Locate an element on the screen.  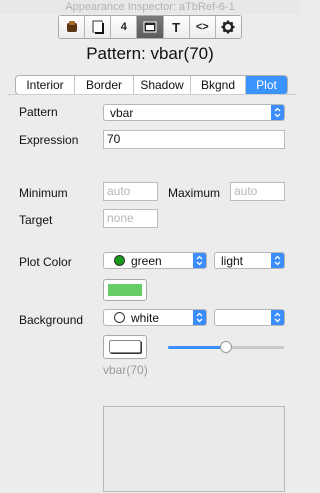
tab-plot: Plot is located at coordinates (266, 85).